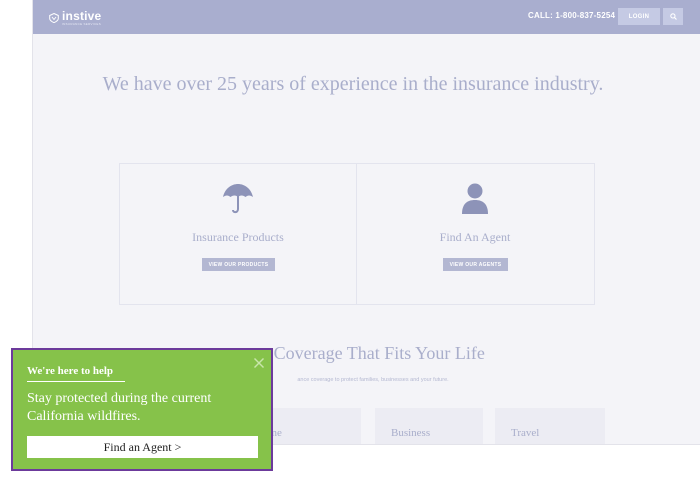 The height and width of the screenshot is (482, 700). Describe the element at coordinates (70, 371) in the screenshot. I see `popup-heading: We're here to help` at that location.